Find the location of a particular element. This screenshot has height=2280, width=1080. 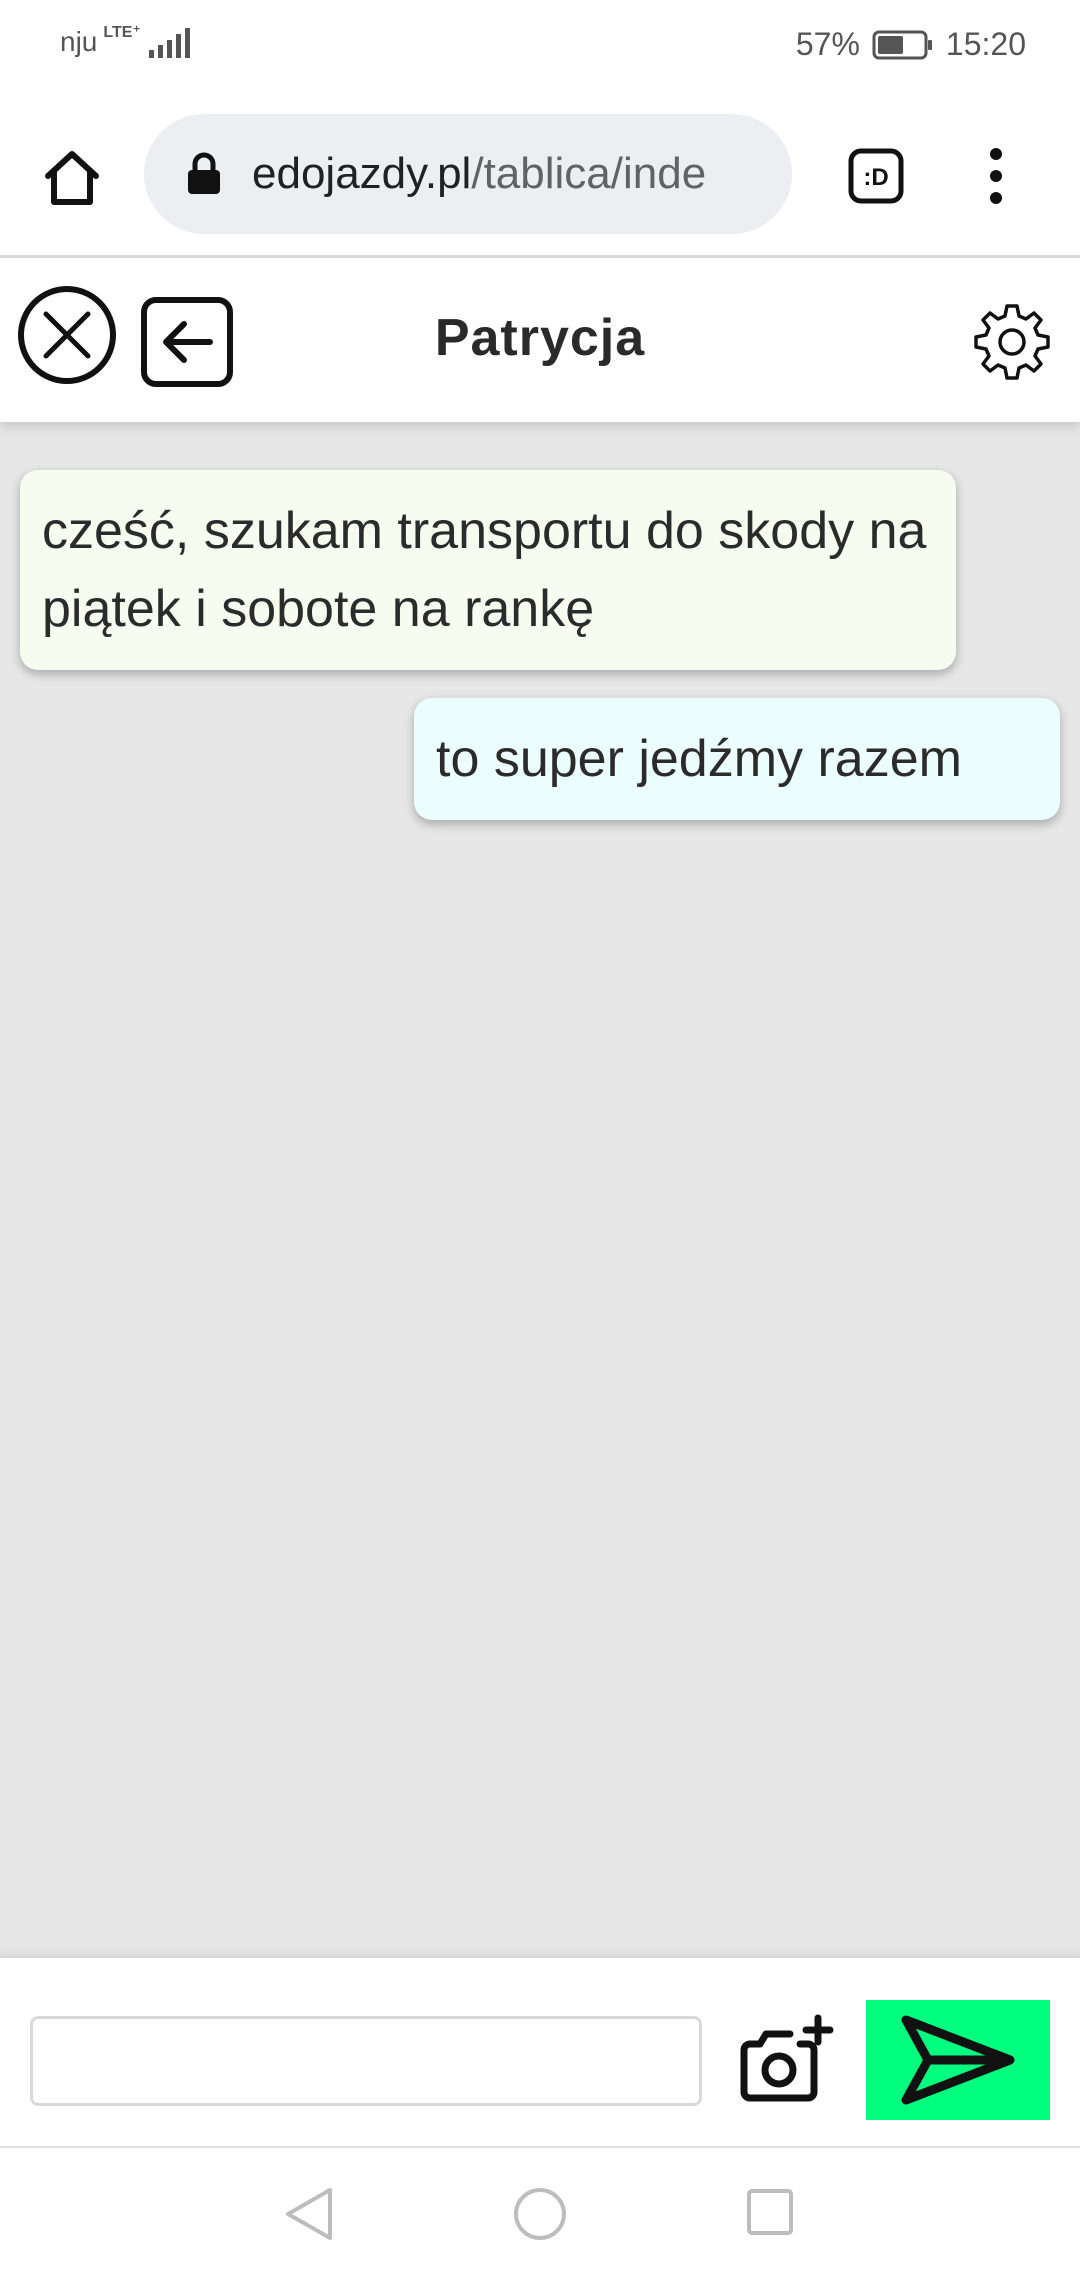

camera-plus-icon is located at coordinates (787, 2058).